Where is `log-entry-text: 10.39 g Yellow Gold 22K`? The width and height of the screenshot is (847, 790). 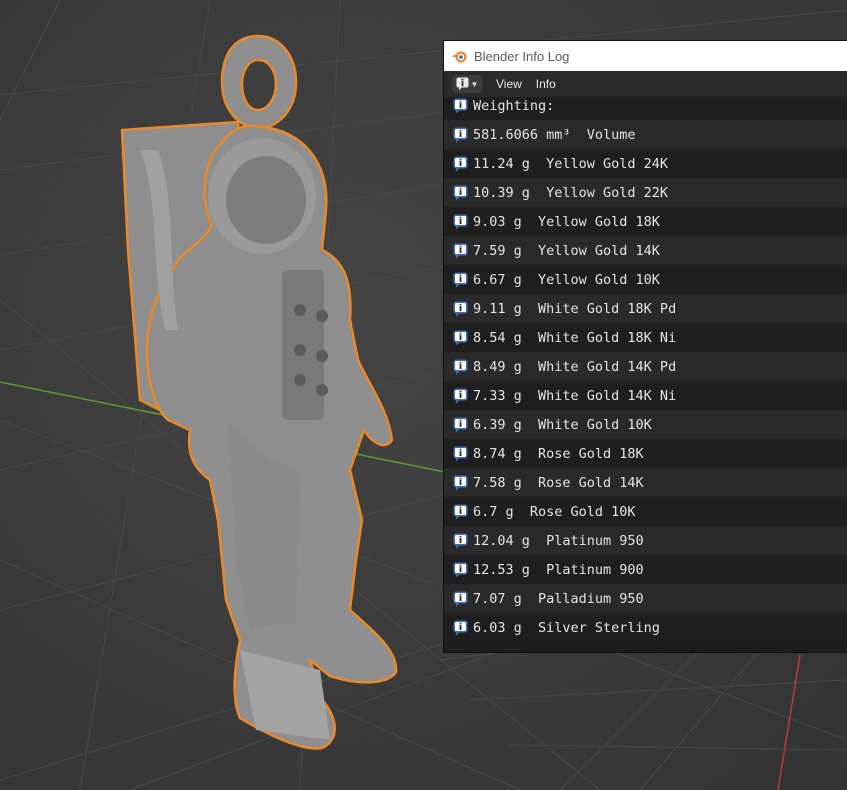
log-entry-text: 10.39 g Yellow Gold 22K is located at coordinates (571, 192).